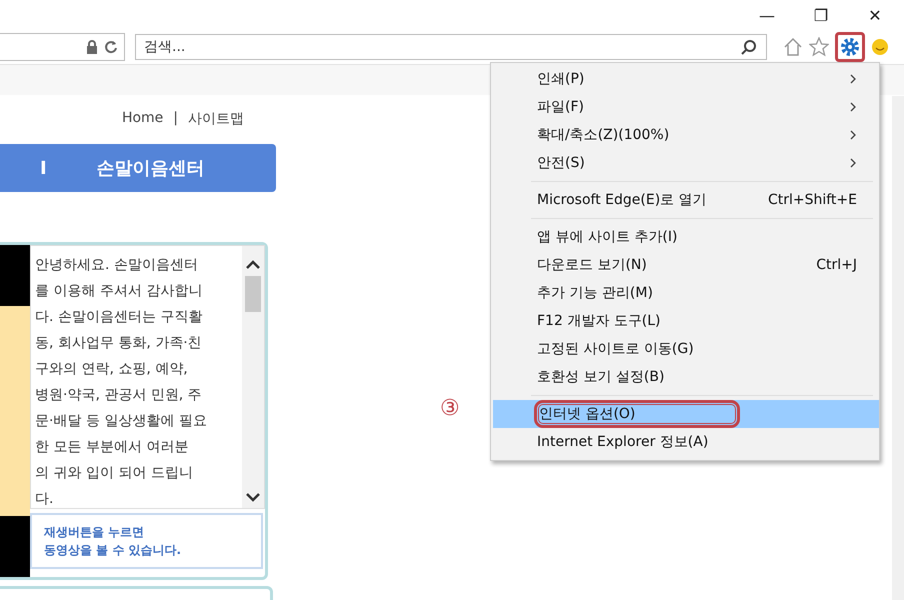 The height and width of the screenshot is (600, 904). I want to click on address-field, so click(62, 47).